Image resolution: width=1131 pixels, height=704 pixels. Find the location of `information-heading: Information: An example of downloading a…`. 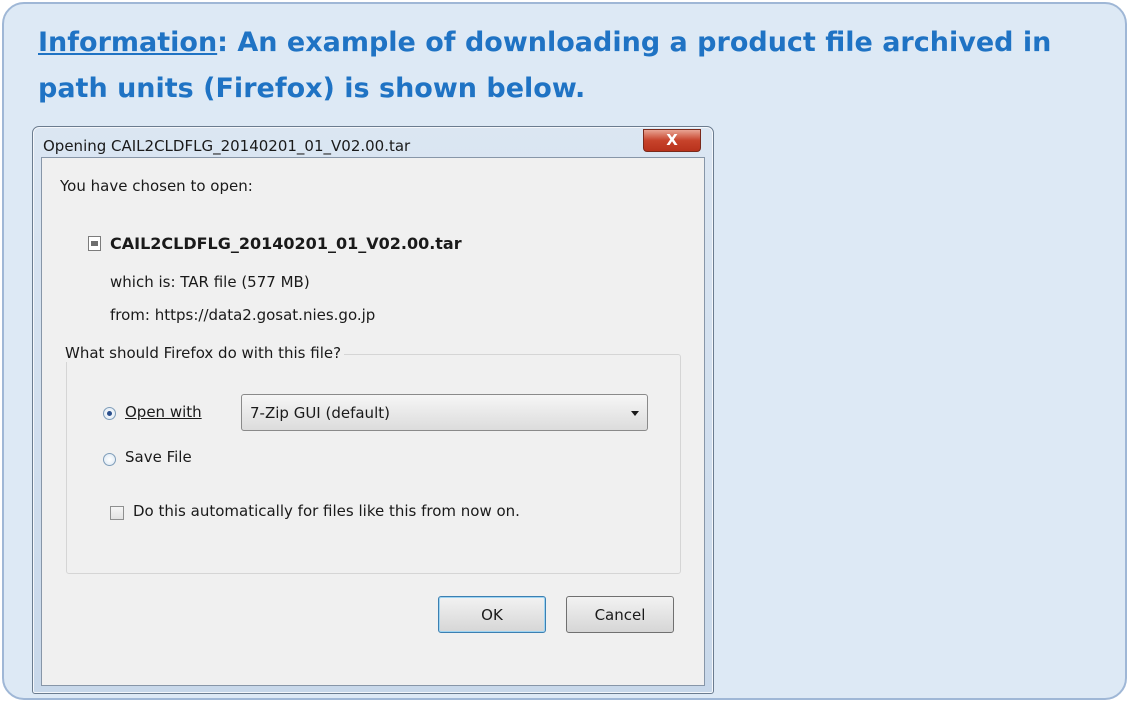

information-heading: Information: An example of downloading a… is located at coordinates (573, 66).